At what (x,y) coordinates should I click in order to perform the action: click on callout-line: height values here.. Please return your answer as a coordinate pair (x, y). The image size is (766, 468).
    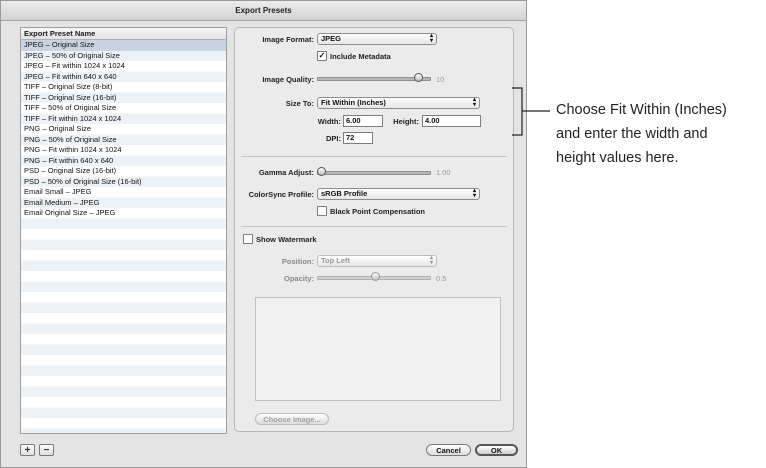
    Looking at the image, I should click on (617, 158).